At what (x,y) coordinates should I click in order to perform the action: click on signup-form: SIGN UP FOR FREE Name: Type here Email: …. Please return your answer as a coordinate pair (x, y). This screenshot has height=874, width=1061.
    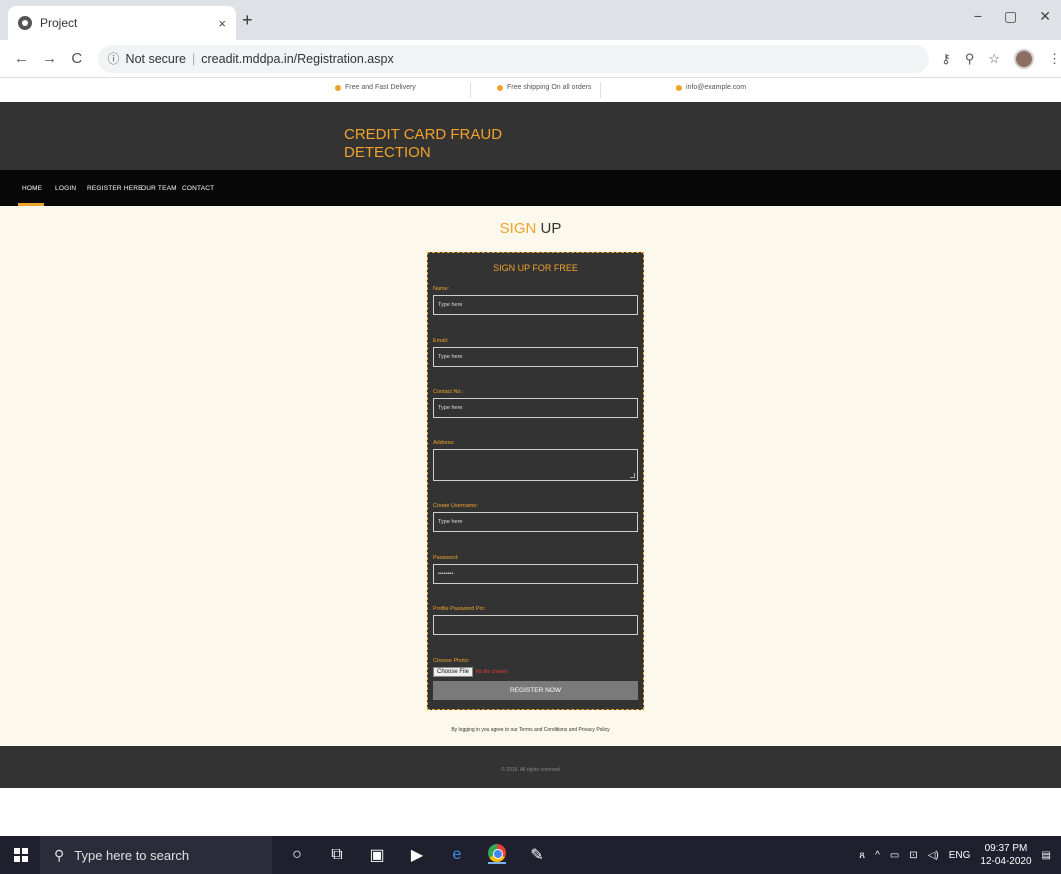
    Looking at the image, I should click on (535, 481).